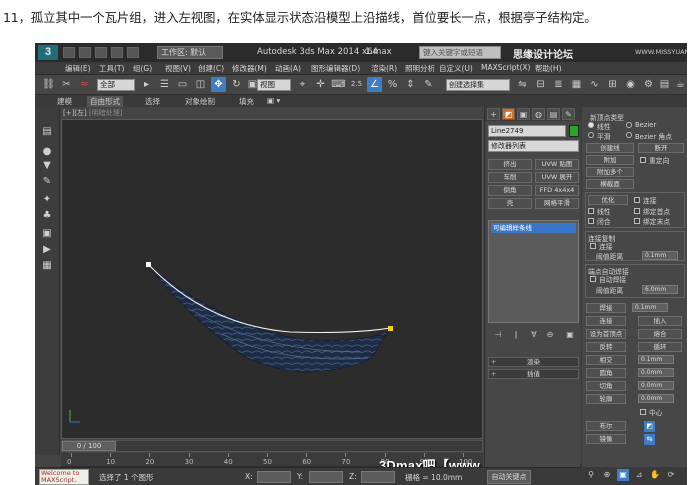  I want to click on stack-item-editable-spline: 可编辑样条线, so click(533, 228).